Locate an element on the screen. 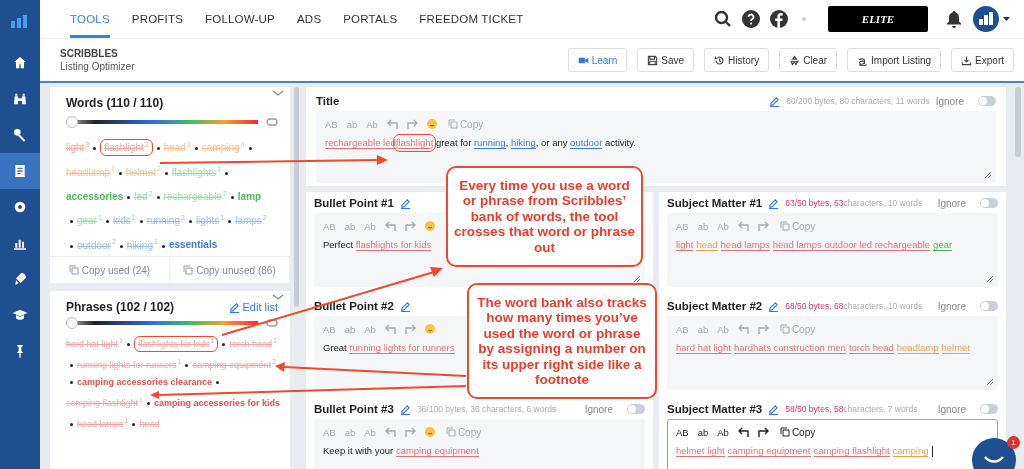 The width and height of the screenshot is (1024, 469). field-label: Title is located at coordinates (328, 101).